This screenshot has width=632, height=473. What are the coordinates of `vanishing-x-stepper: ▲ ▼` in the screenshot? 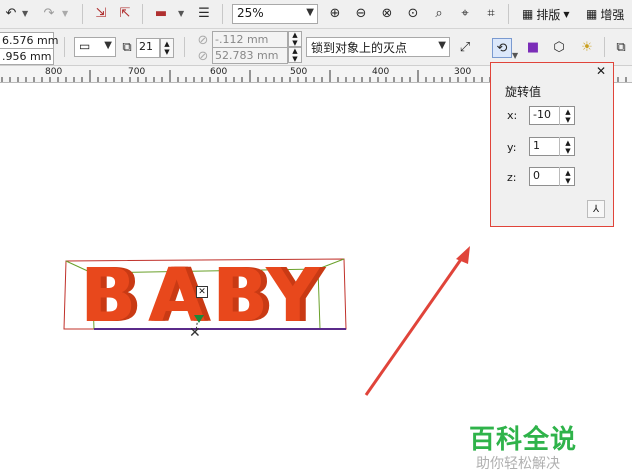 It's located at (295, 39).